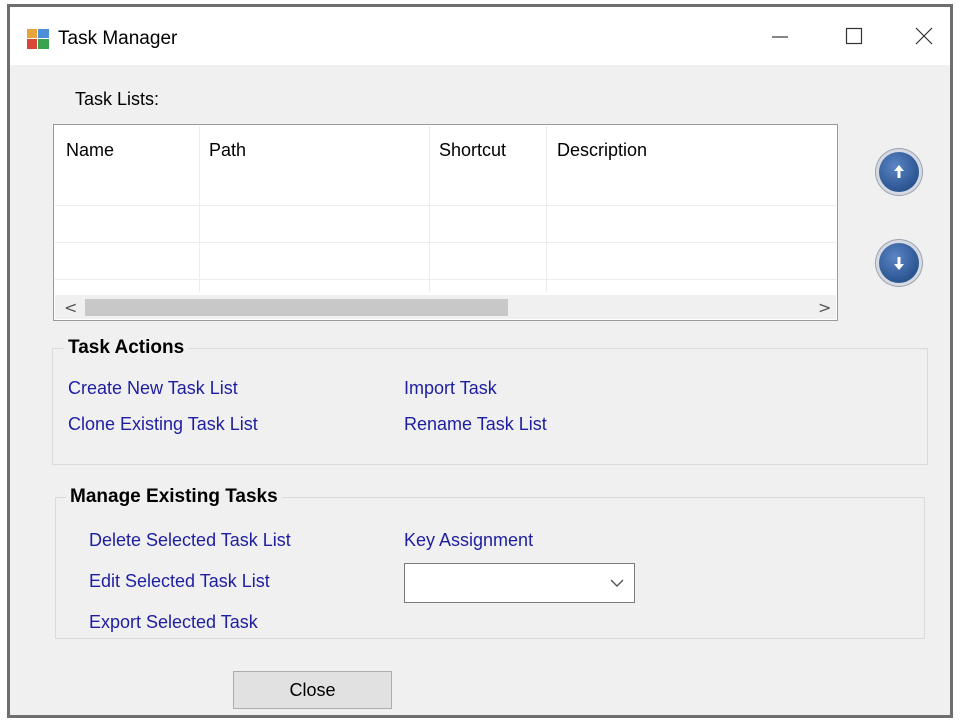 Image resolution: width=964 pixels, height=726 pixels. I want to click on minimize-icon, so click(780, 37).